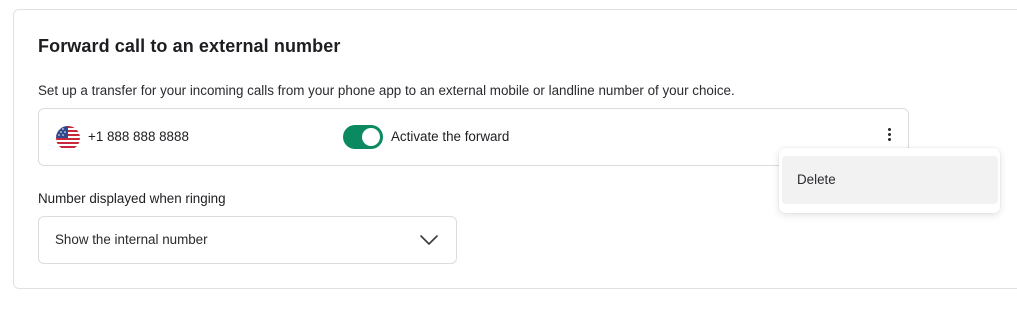 The image size is (1017, 313). I want to click on toggle-knob, so click(371, 137).